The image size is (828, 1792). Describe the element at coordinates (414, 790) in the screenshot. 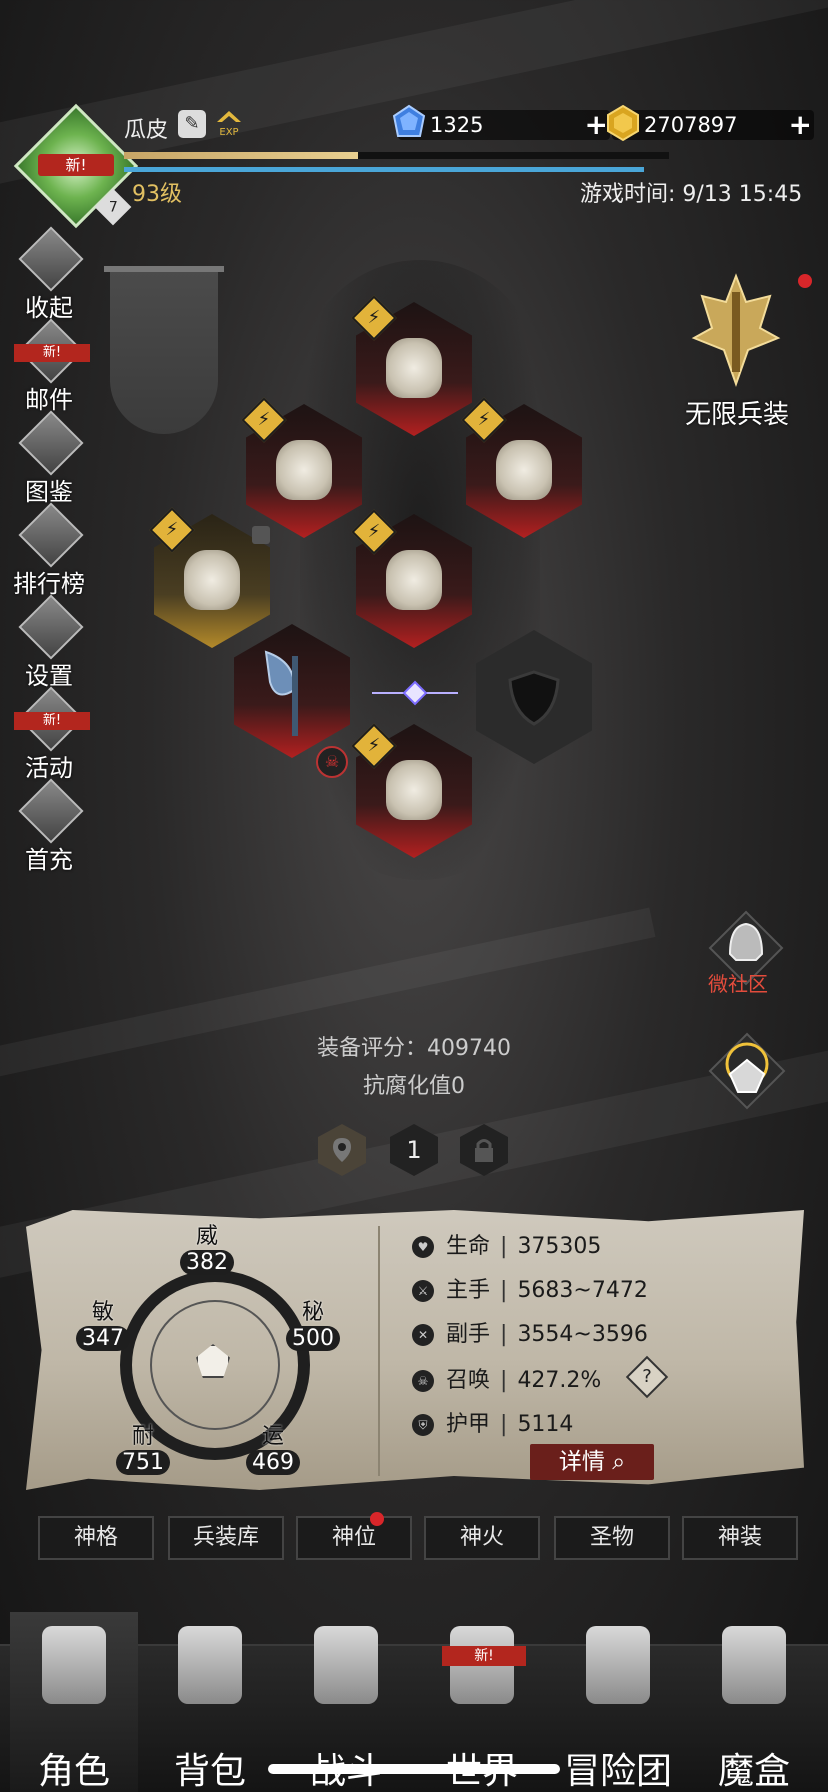

I see `boots-icon` at that location.